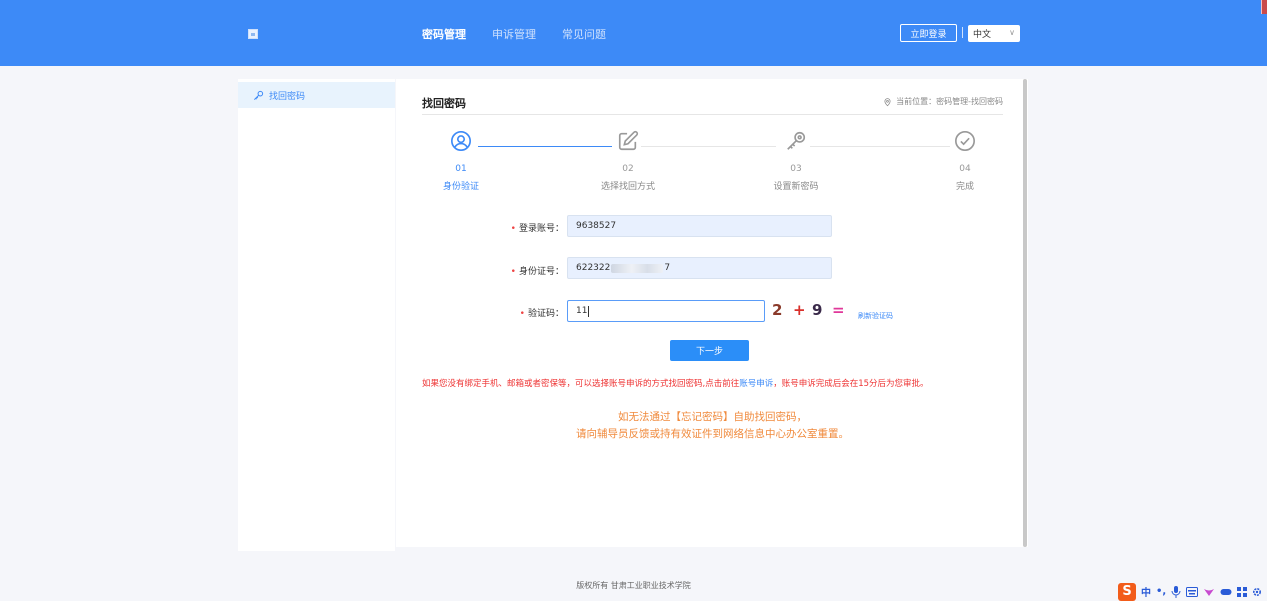 Image resolution: width=1267 pixels, height=601 pixels. I want to click on settings-gear-icon, so click(1257, 592).